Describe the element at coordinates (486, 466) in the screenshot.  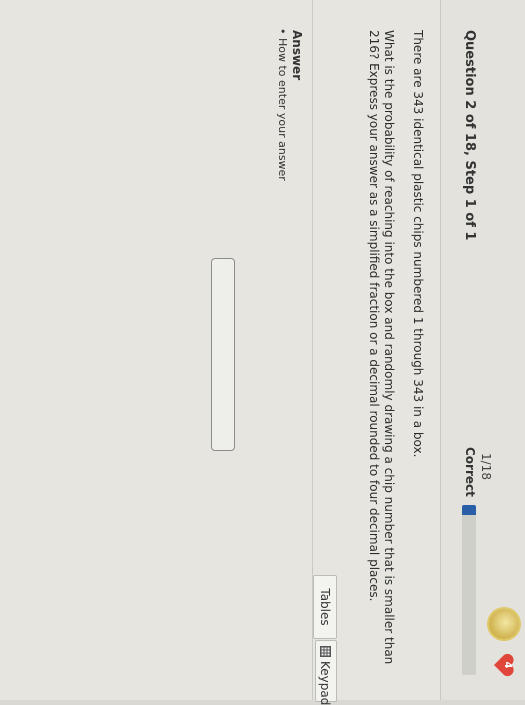
I see `progress-fraction: 1/18` at that location.